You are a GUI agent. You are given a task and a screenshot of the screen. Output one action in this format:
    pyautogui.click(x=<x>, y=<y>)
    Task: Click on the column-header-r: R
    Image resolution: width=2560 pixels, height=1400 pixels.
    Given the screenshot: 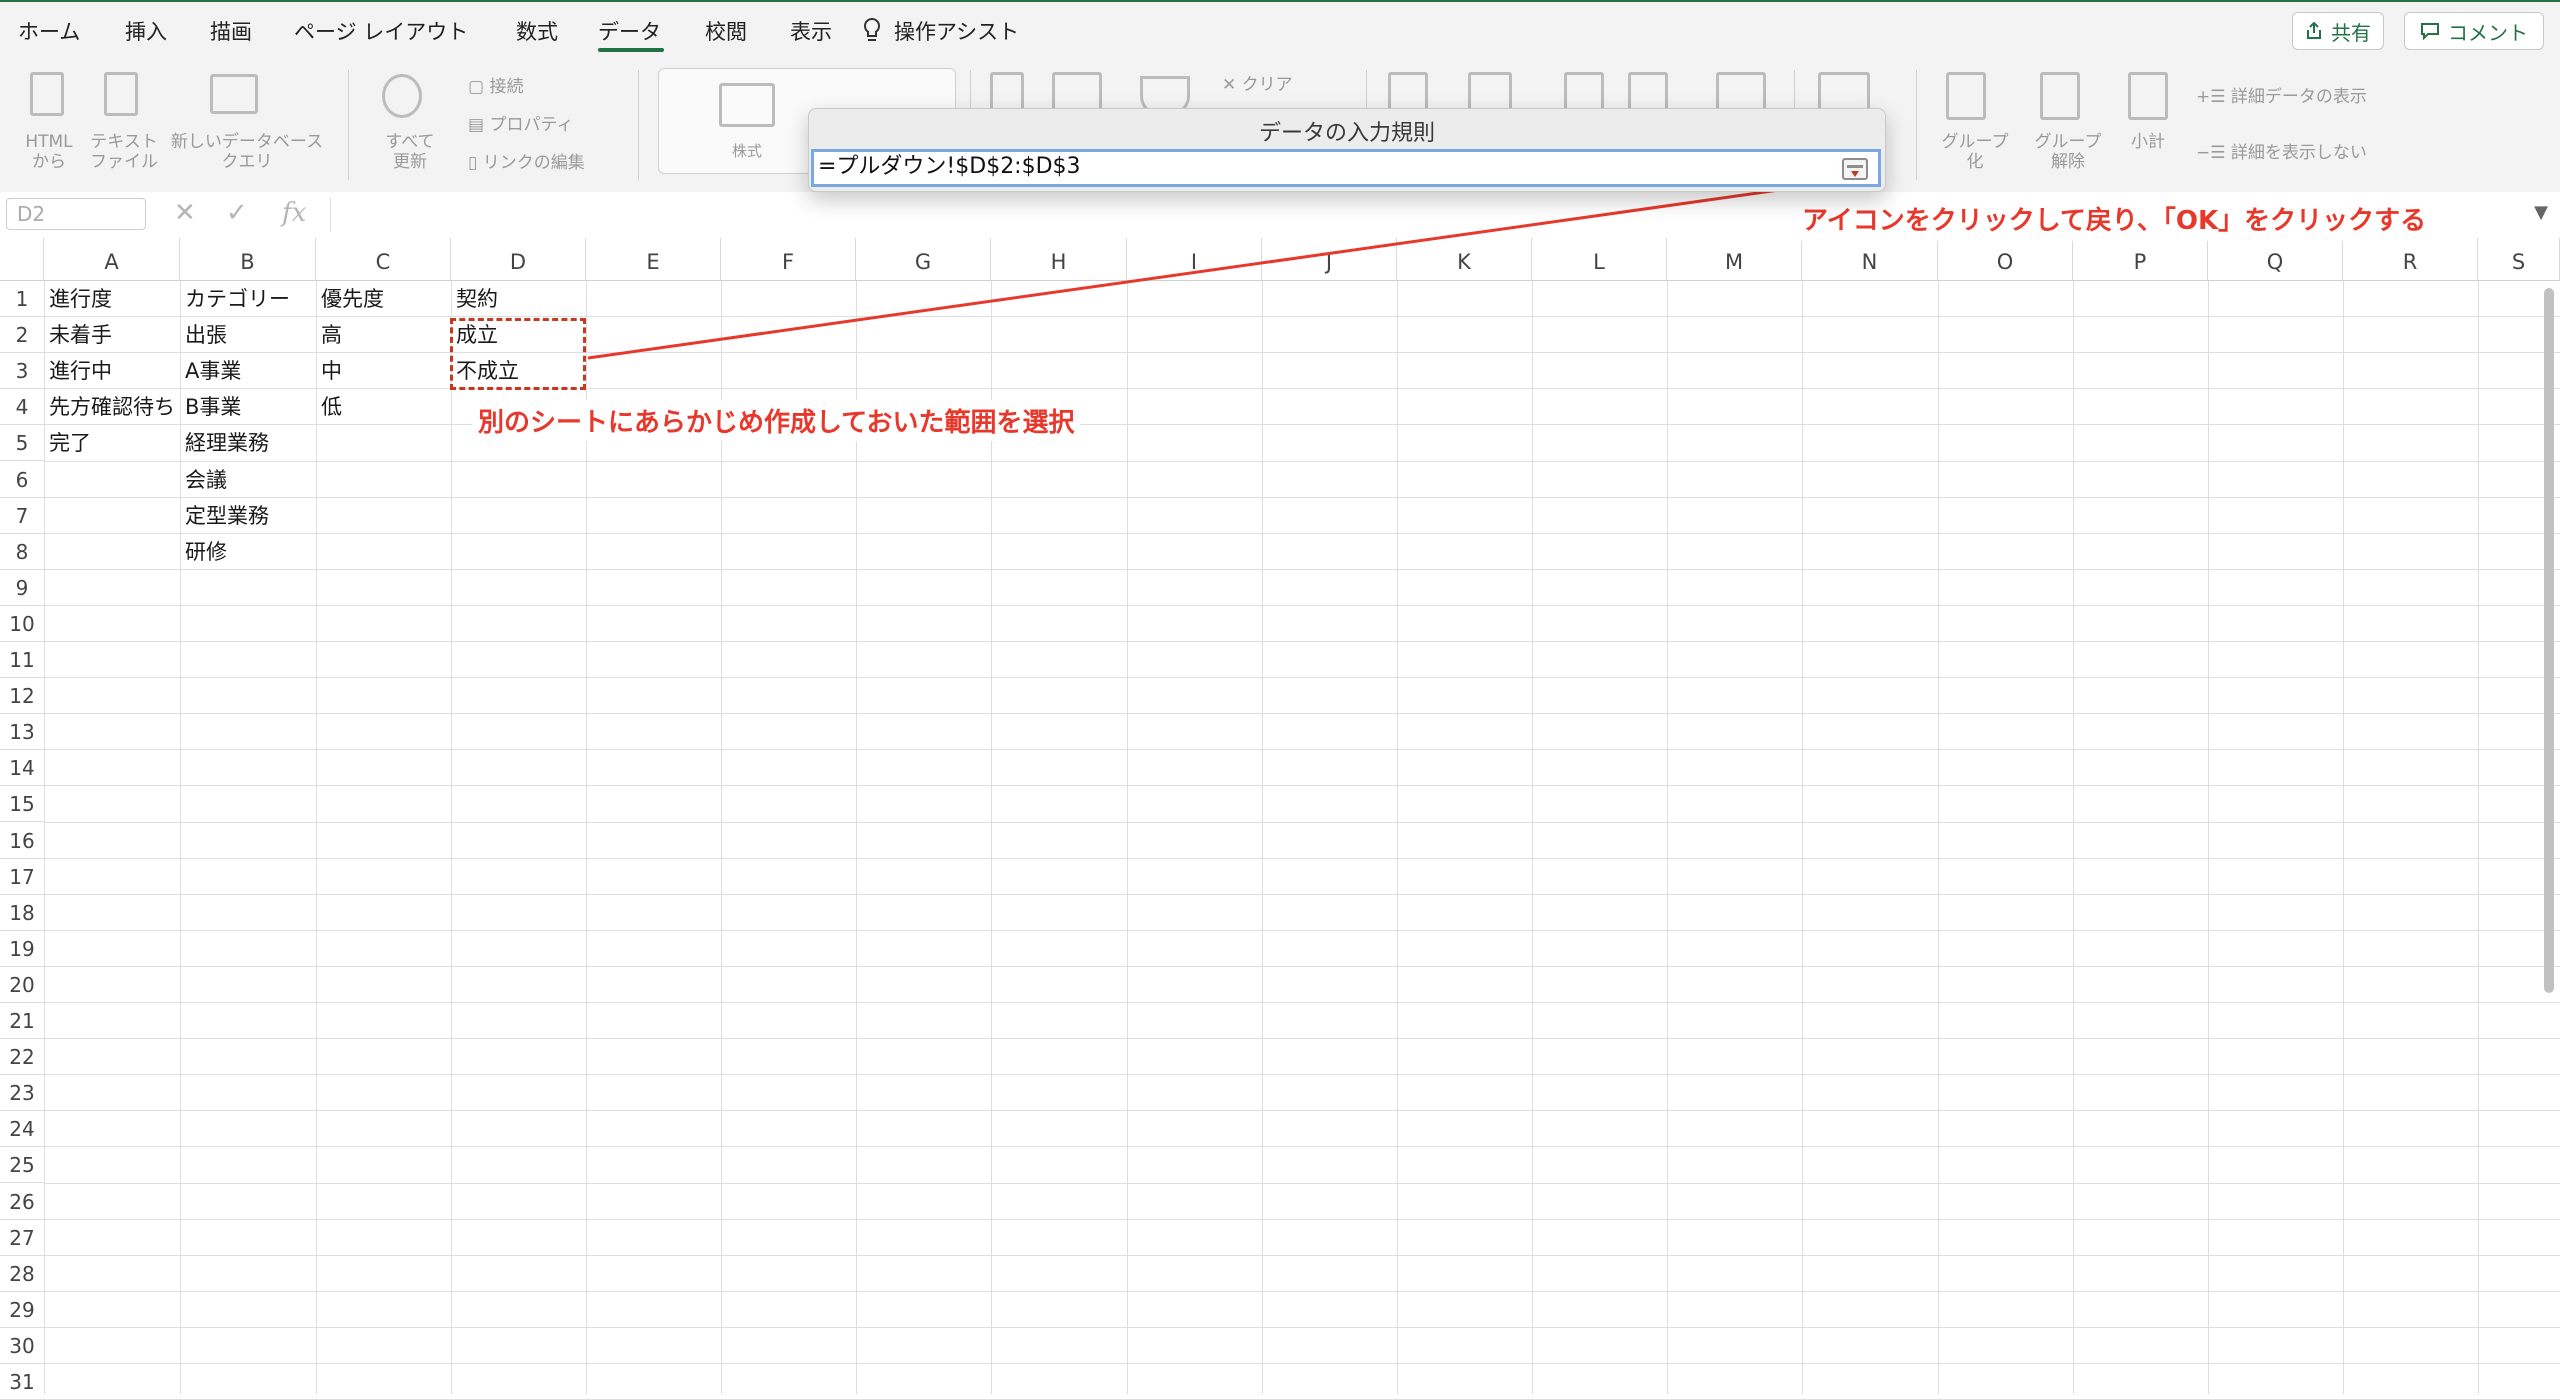 What is the action you would take?
    pyautogui.click(x=2410, y=259)
    